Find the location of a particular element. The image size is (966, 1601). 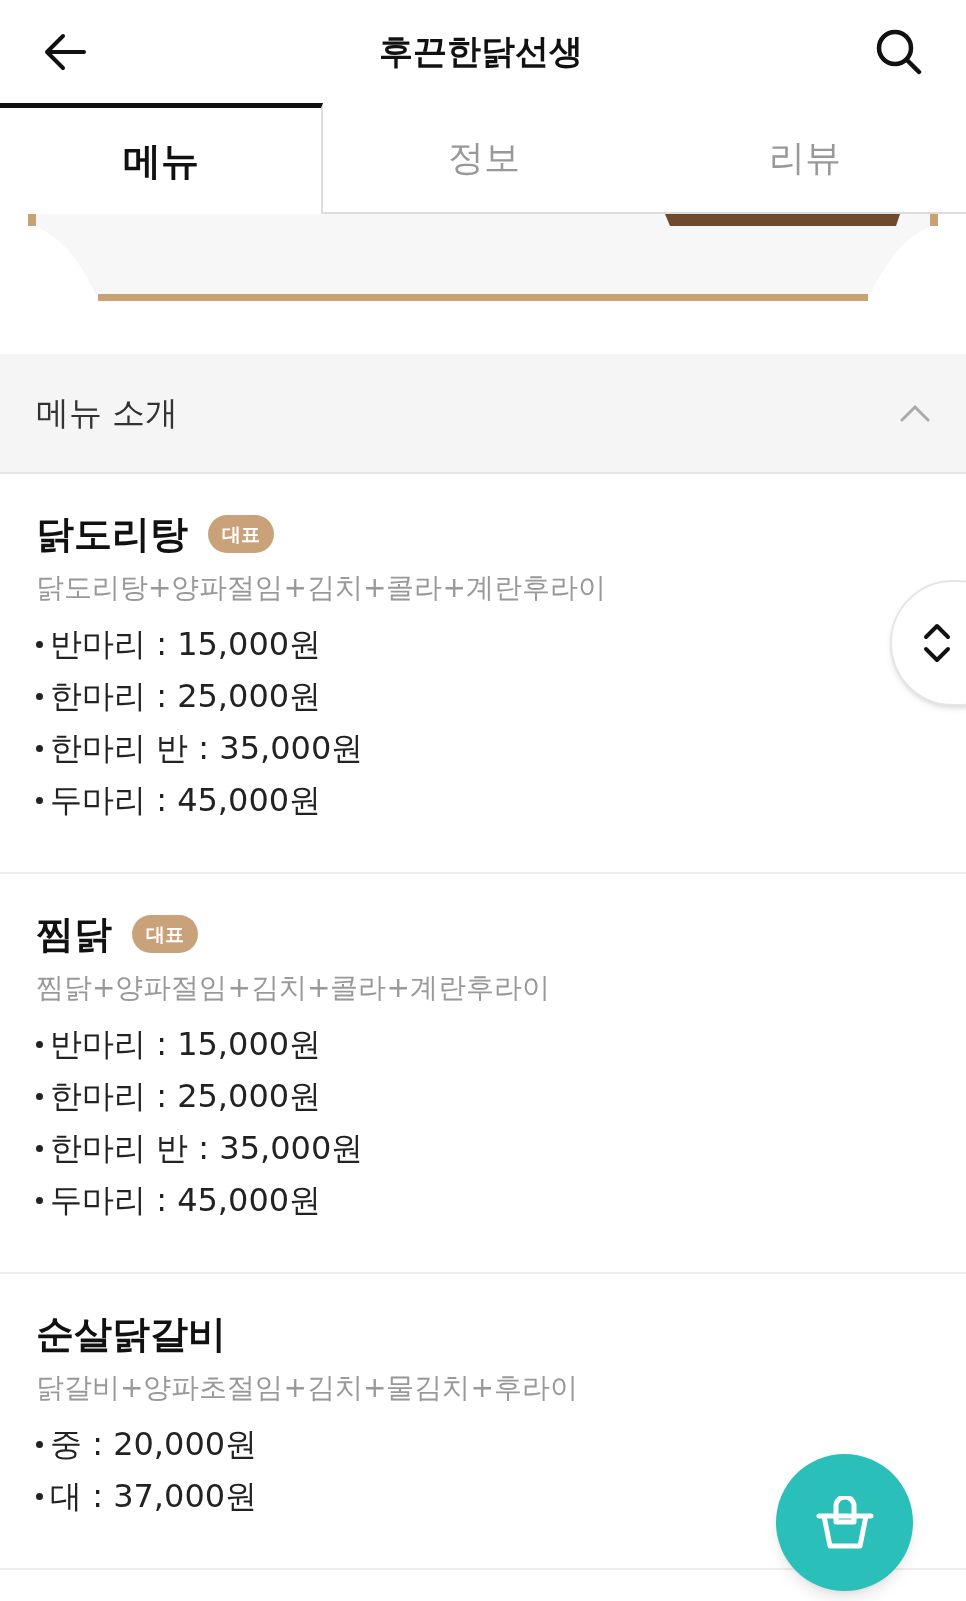

price-line: 대 : 37,000원 is located at coordinates (154, 1496).